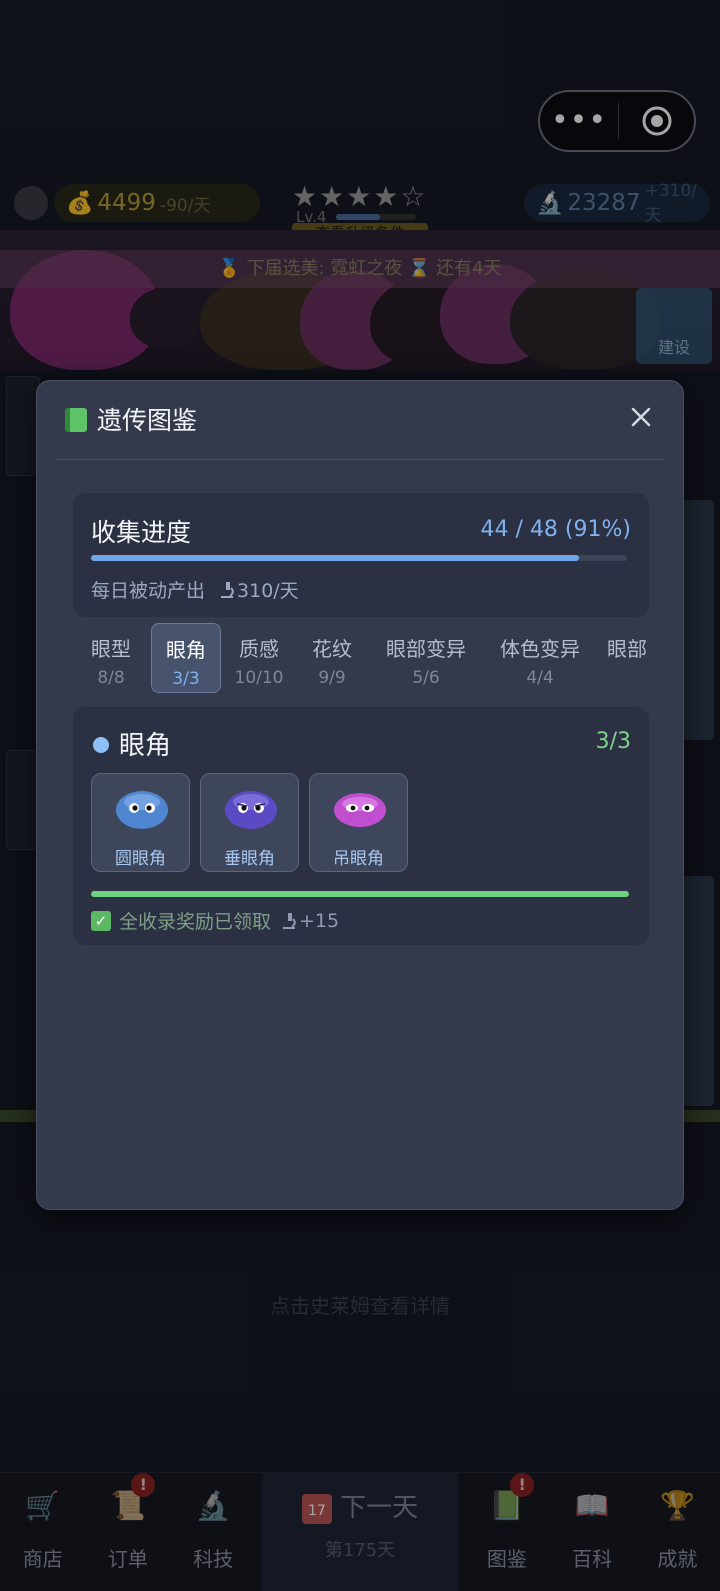 Image resolution: width=720 pixels, height=1591 pixels. I want to click on blue-slime-icon, so click(142, 810).